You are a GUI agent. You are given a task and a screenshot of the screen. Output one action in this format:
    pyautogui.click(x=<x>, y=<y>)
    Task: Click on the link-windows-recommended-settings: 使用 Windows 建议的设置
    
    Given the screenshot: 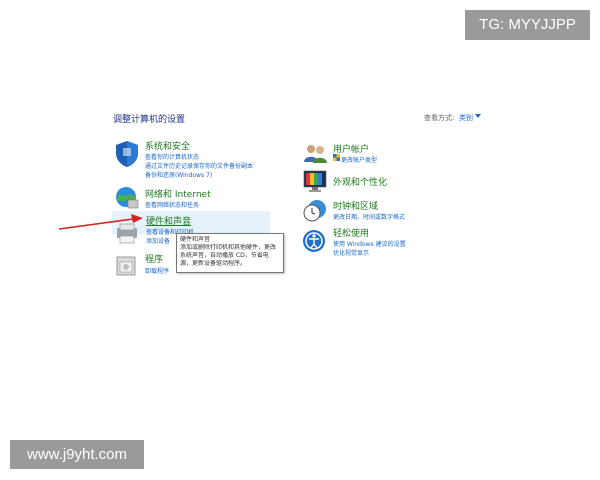 What is the action you would take?
    pyautogui.click(x=369, y=243)
    